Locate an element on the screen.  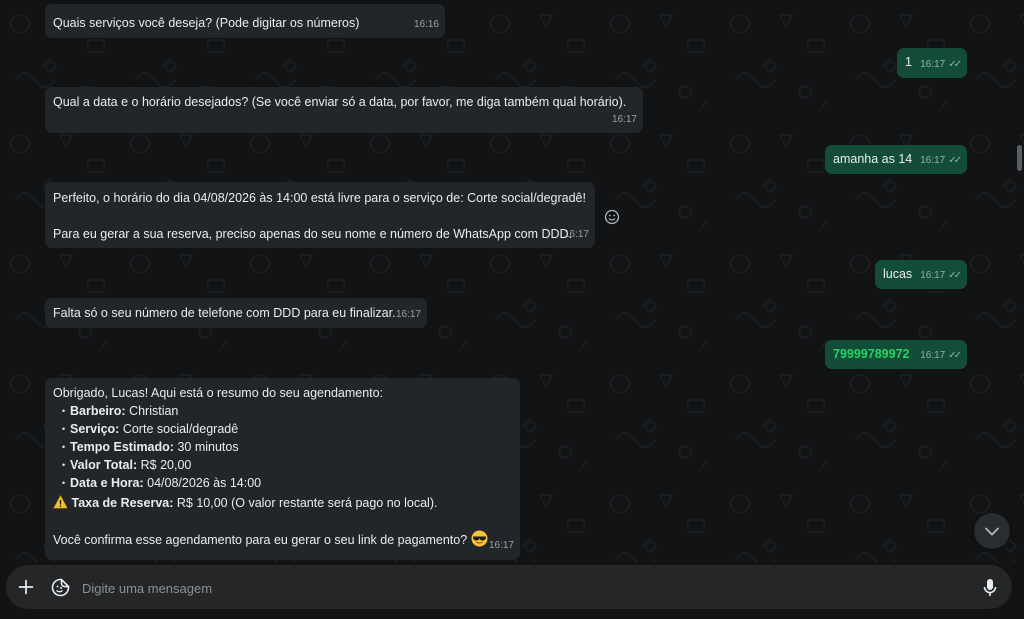
outgoing-message: 1 16:17 ✓✓ is located at coordinates (932, 63).